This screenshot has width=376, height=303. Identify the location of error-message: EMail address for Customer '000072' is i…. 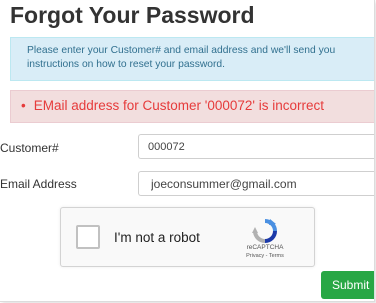
(179, 105).